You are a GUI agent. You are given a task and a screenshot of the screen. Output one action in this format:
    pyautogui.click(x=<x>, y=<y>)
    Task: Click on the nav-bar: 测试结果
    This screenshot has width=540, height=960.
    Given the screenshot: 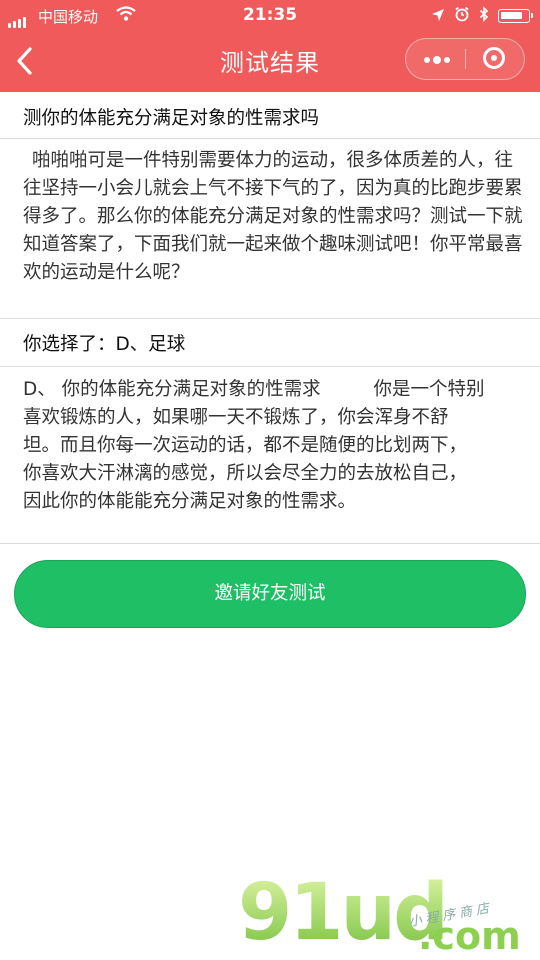 What is the action you would take?
    pyautogui.click(x=270, y=61)
    